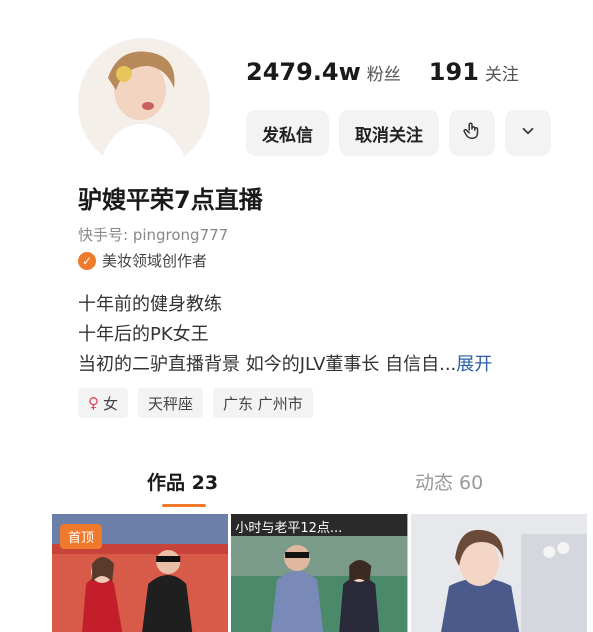 The width and height of the screenshot is (593, 632). I want to click on tag-gender: ♀ 女, so click(103, 403).